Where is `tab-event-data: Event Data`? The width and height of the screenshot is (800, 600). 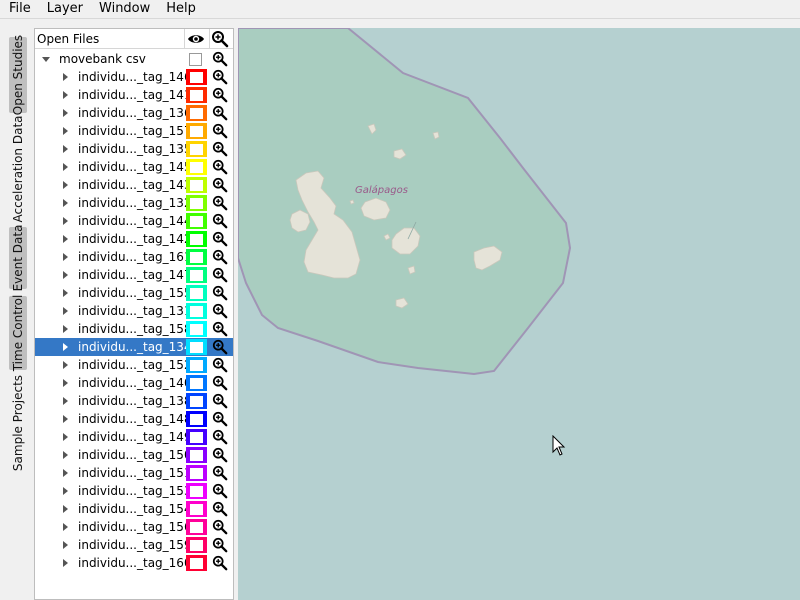
tab-event-data: Event Data is located at coordinates (18, 258).